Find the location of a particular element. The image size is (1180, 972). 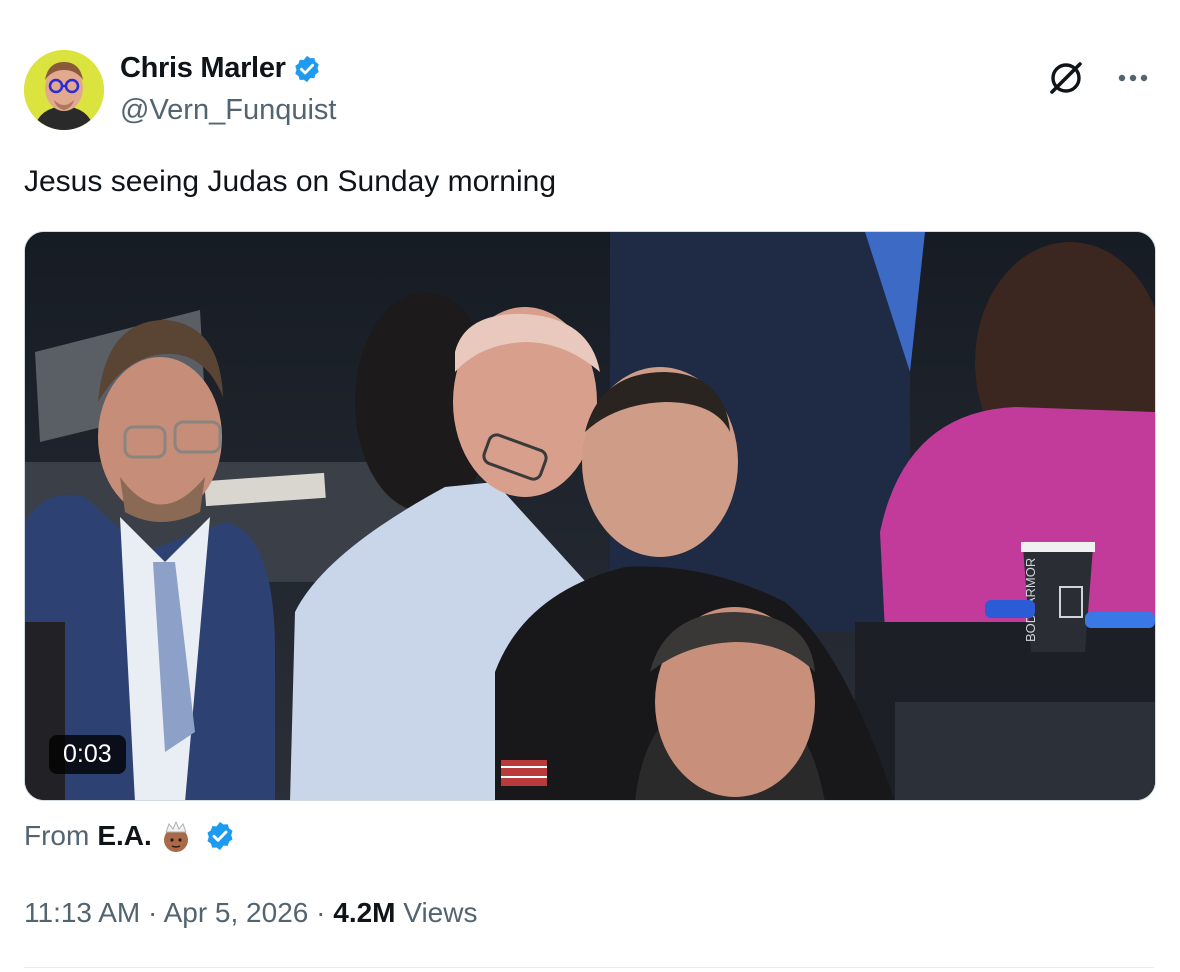

author-avatar is located at coordinates (64, 90).